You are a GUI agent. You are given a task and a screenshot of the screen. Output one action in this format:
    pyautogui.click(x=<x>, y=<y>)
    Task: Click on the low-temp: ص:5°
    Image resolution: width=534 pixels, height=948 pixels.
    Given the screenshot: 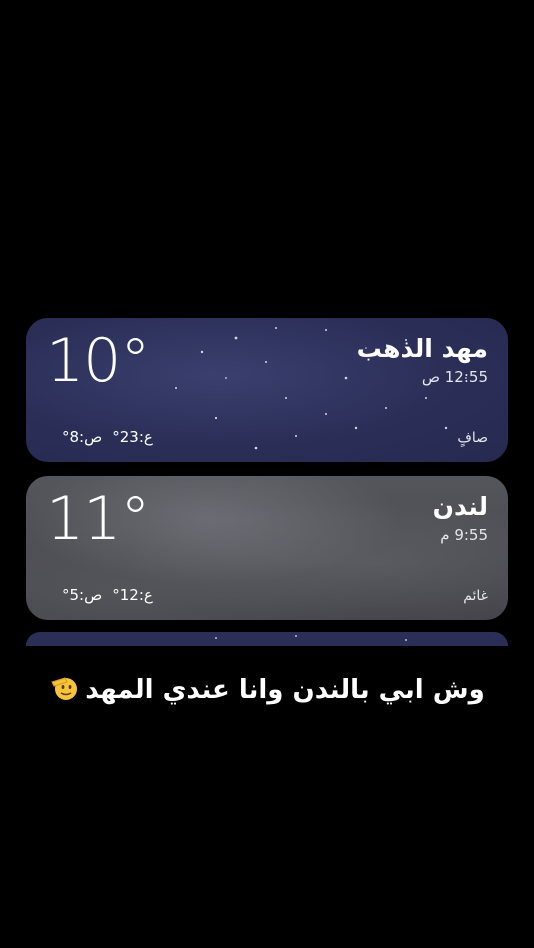 What is the action you would take?
    pyautogui.click(x=82, y=595)
    